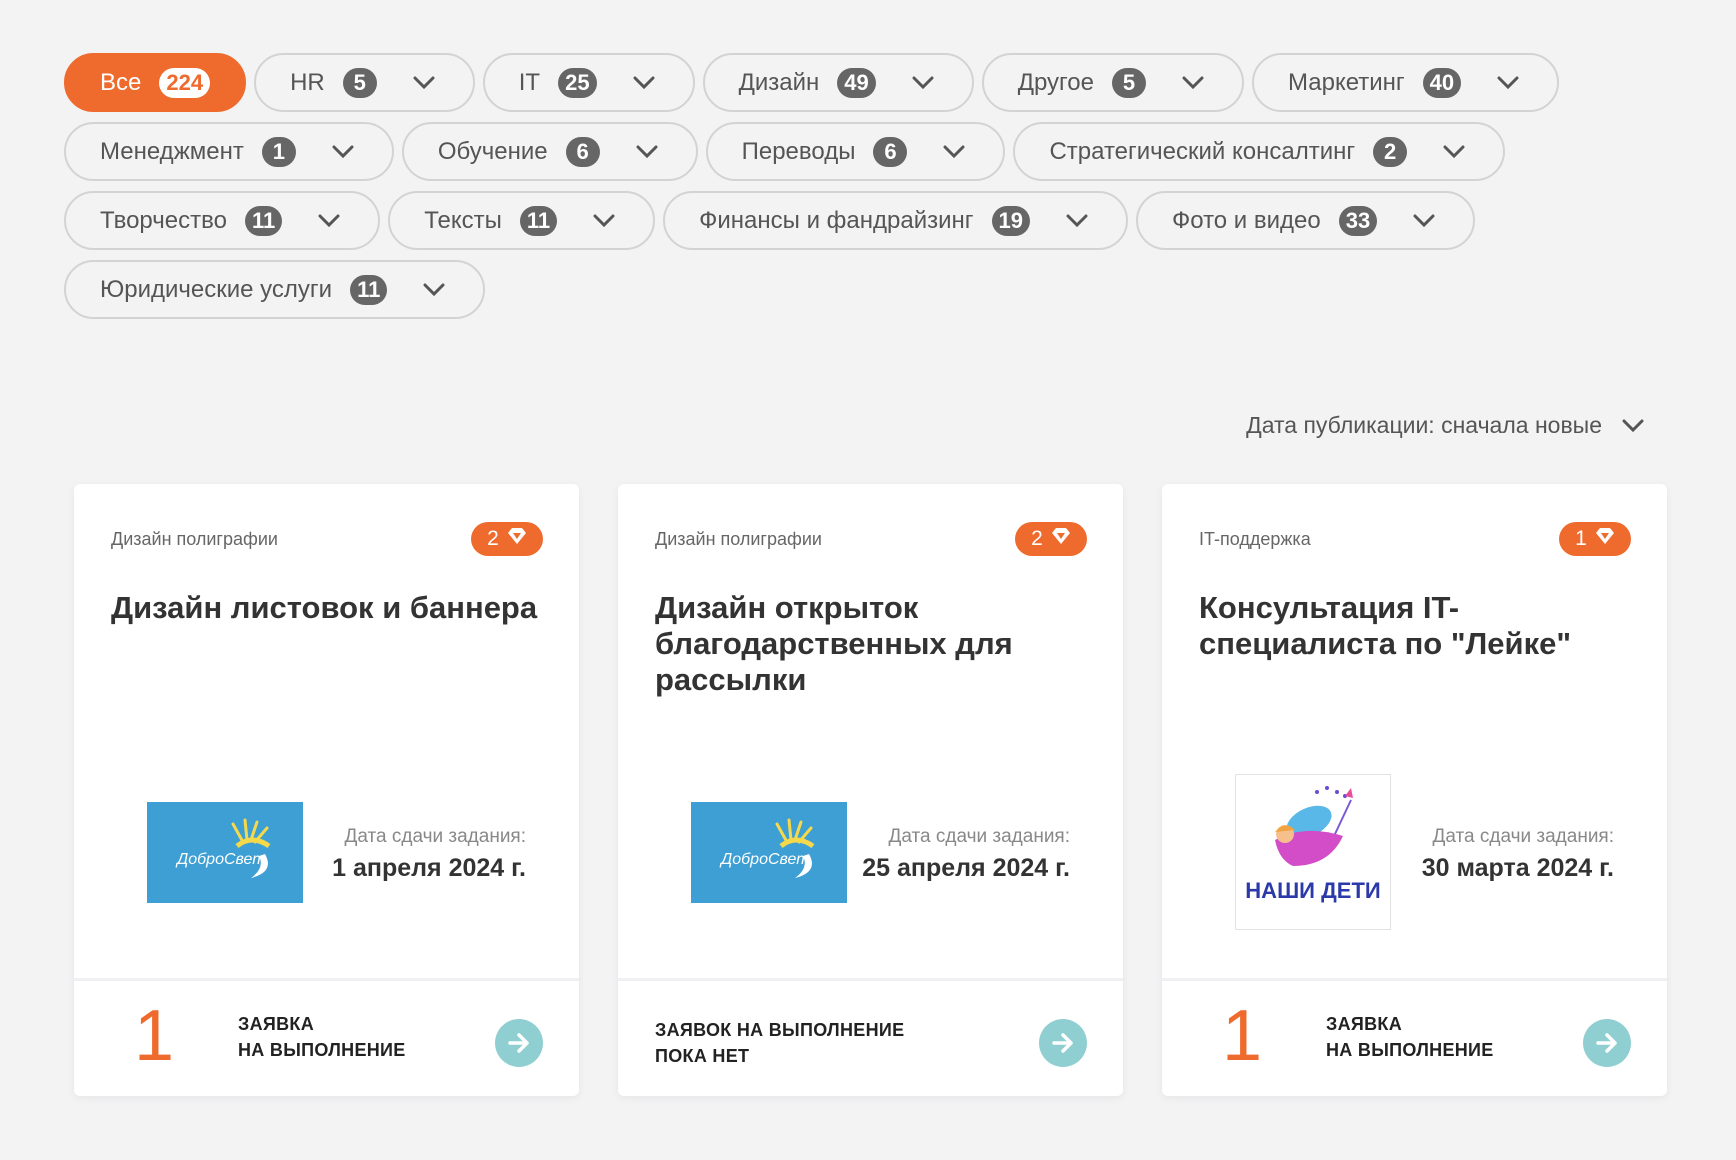 Image resolution: width=1736 pixels, height=1160 pixels. What do you see at coordinates (1312, 890) in the screenshot?
I see `svg-text: НАШИ ДЕТИ` at bounding box center [1312, 890].